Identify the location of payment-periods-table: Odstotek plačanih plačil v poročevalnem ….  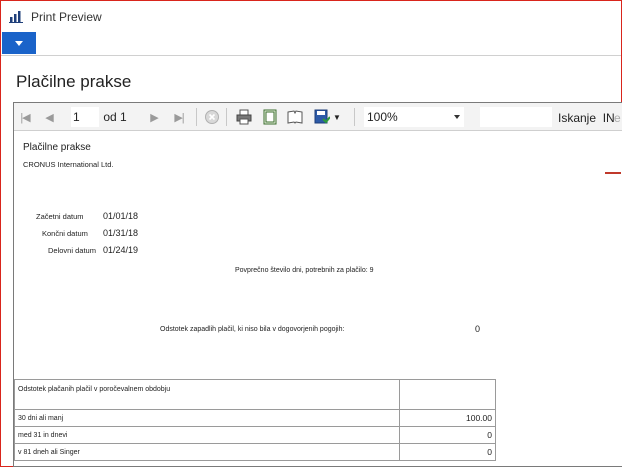
(255, 420).